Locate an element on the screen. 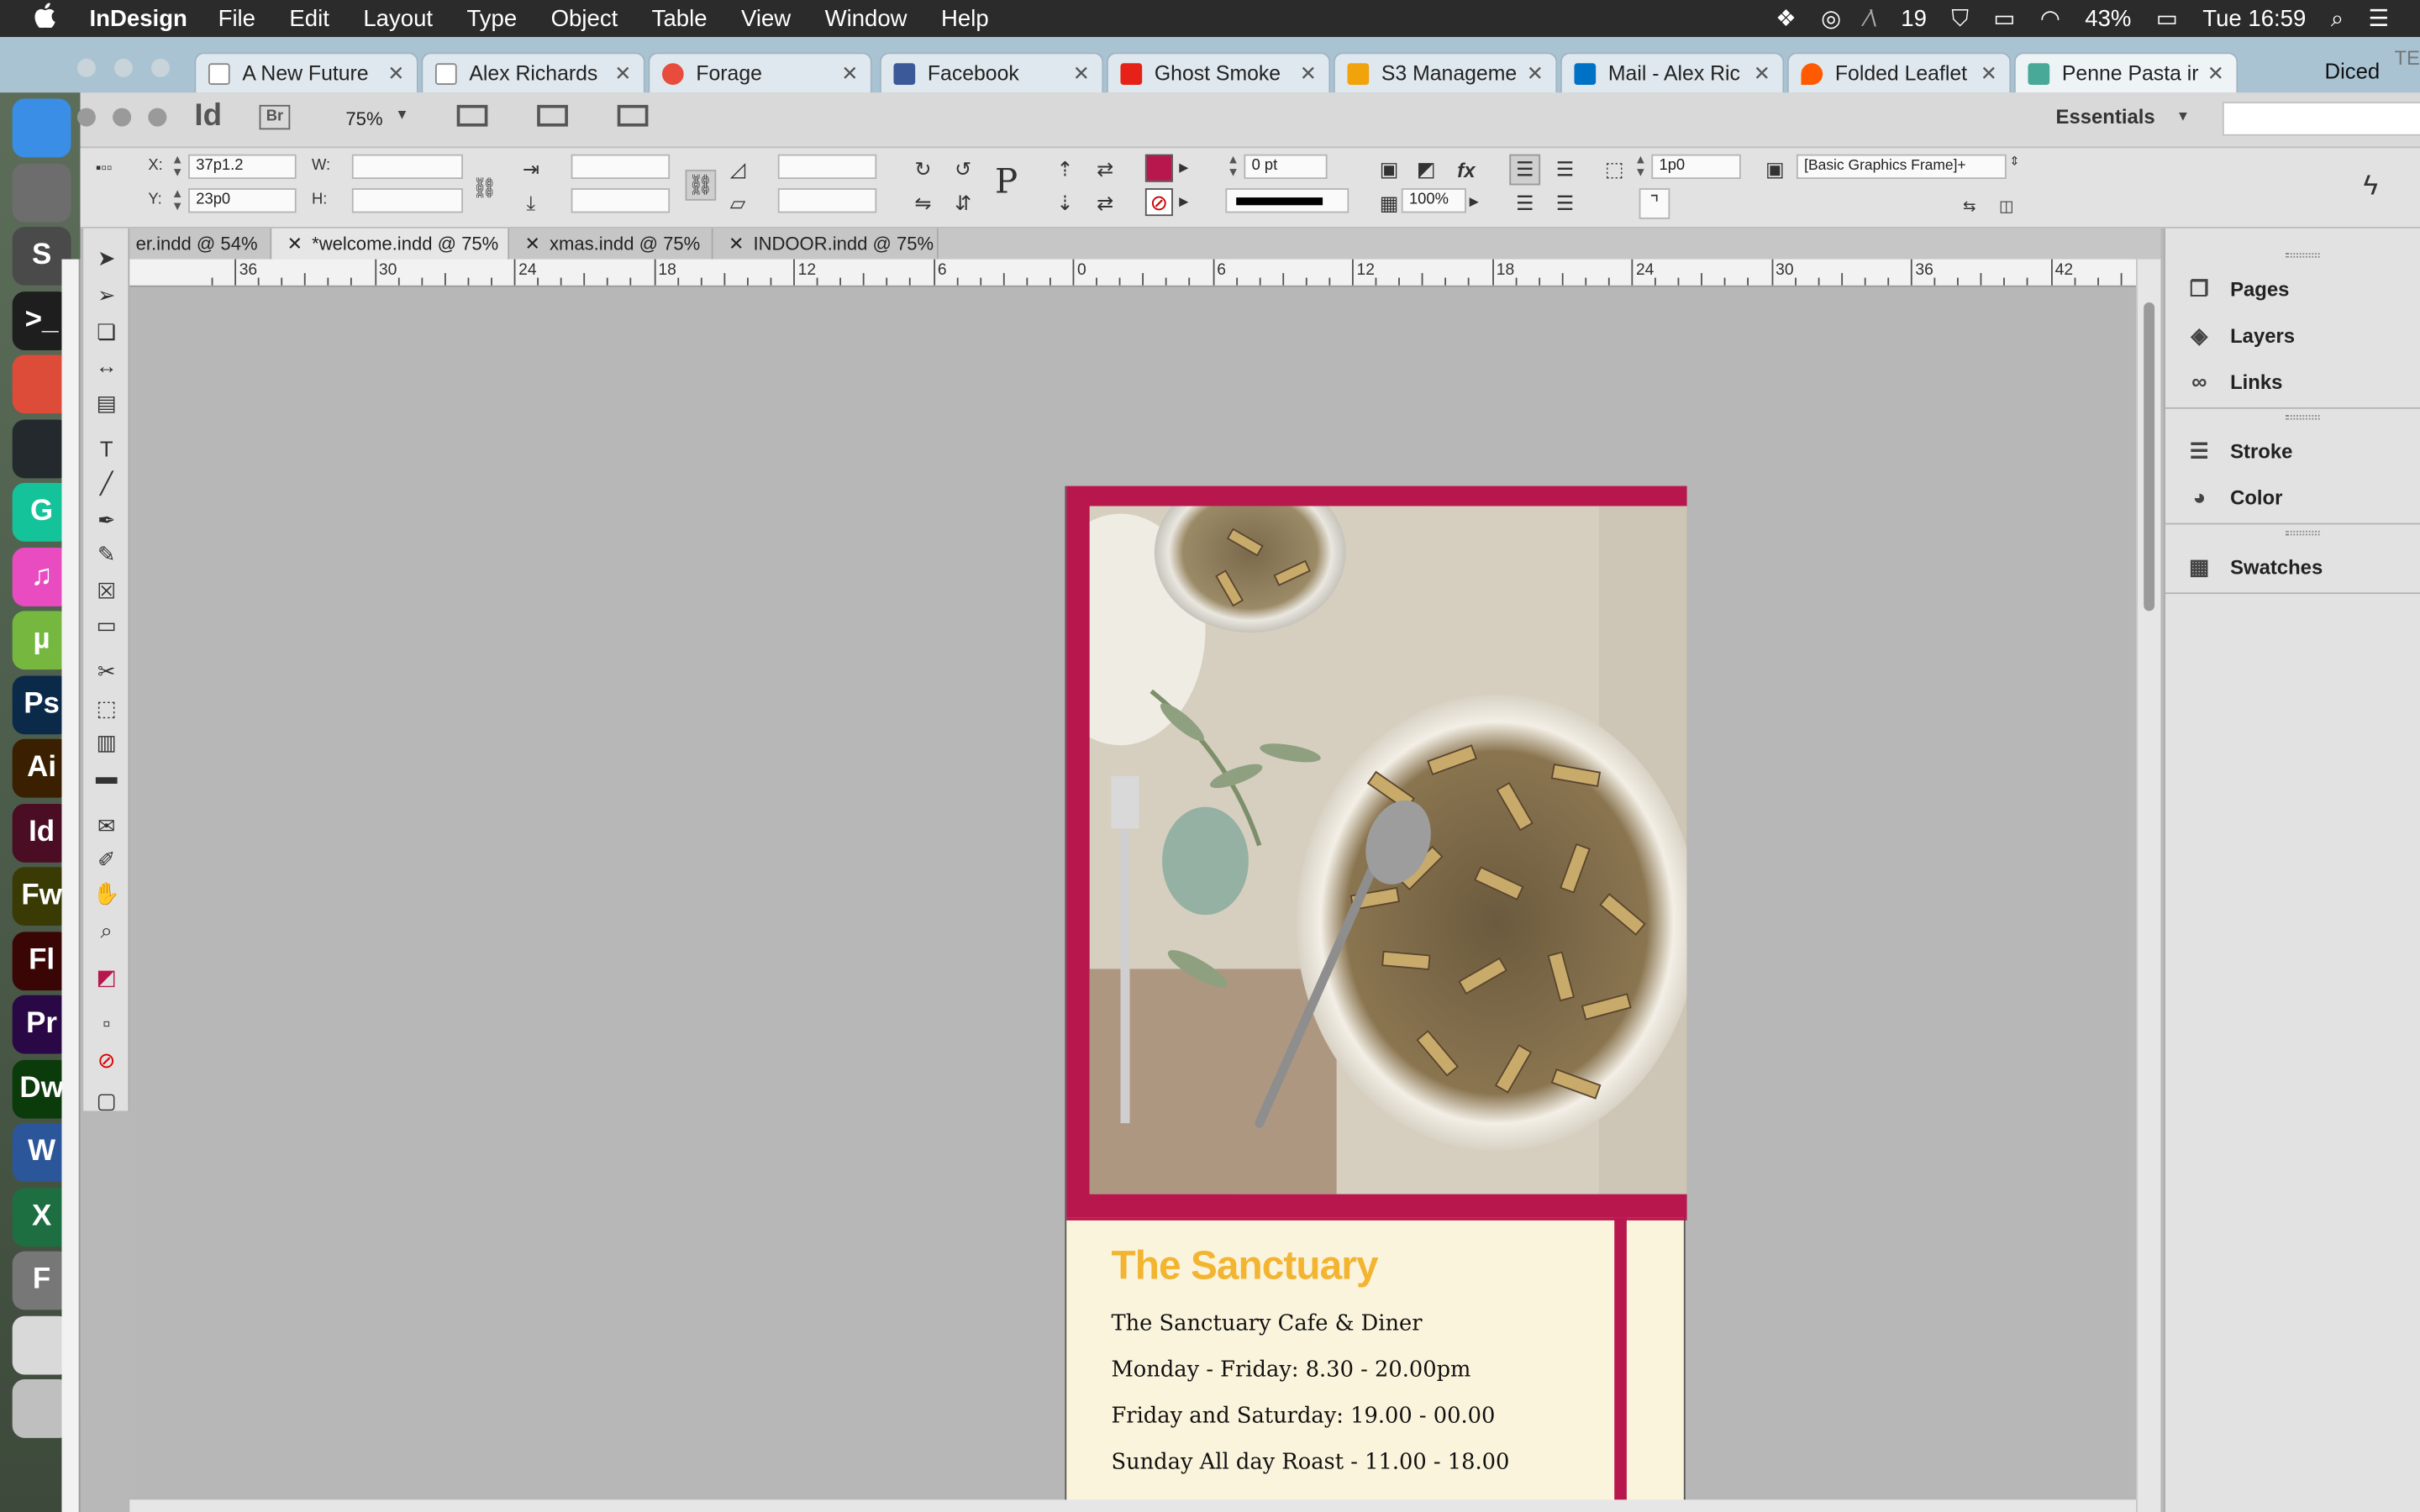 The image size is (2420, 1512). text-wrap-bounding-icon: ☰ is located at coordinates (1565, 170).